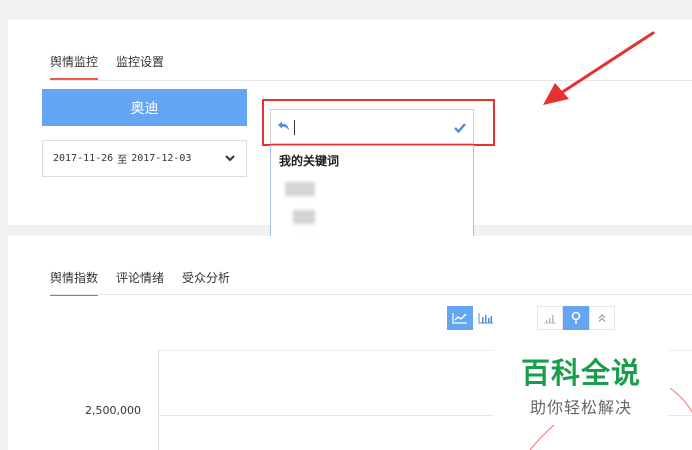 The image size is (692, 450). I want to click on keyword-list-header: 我的关键词, so click(309, 161).